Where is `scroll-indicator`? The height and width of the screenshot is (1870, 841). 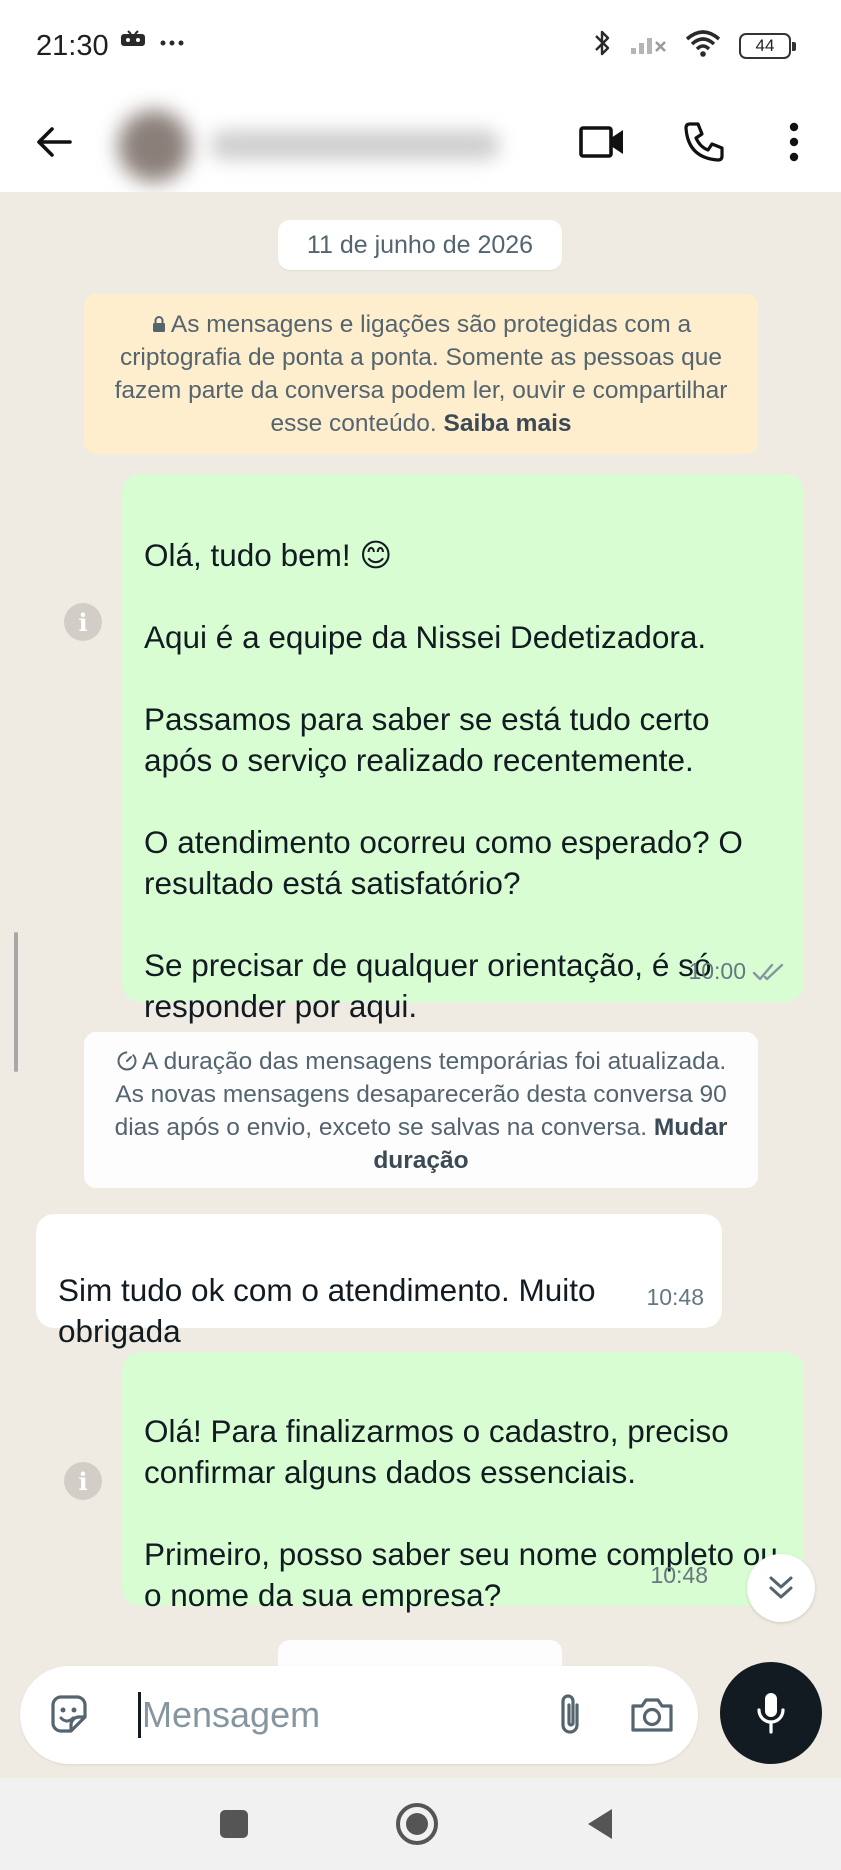 scroll-indicator is located at coordinates (16, 1002).